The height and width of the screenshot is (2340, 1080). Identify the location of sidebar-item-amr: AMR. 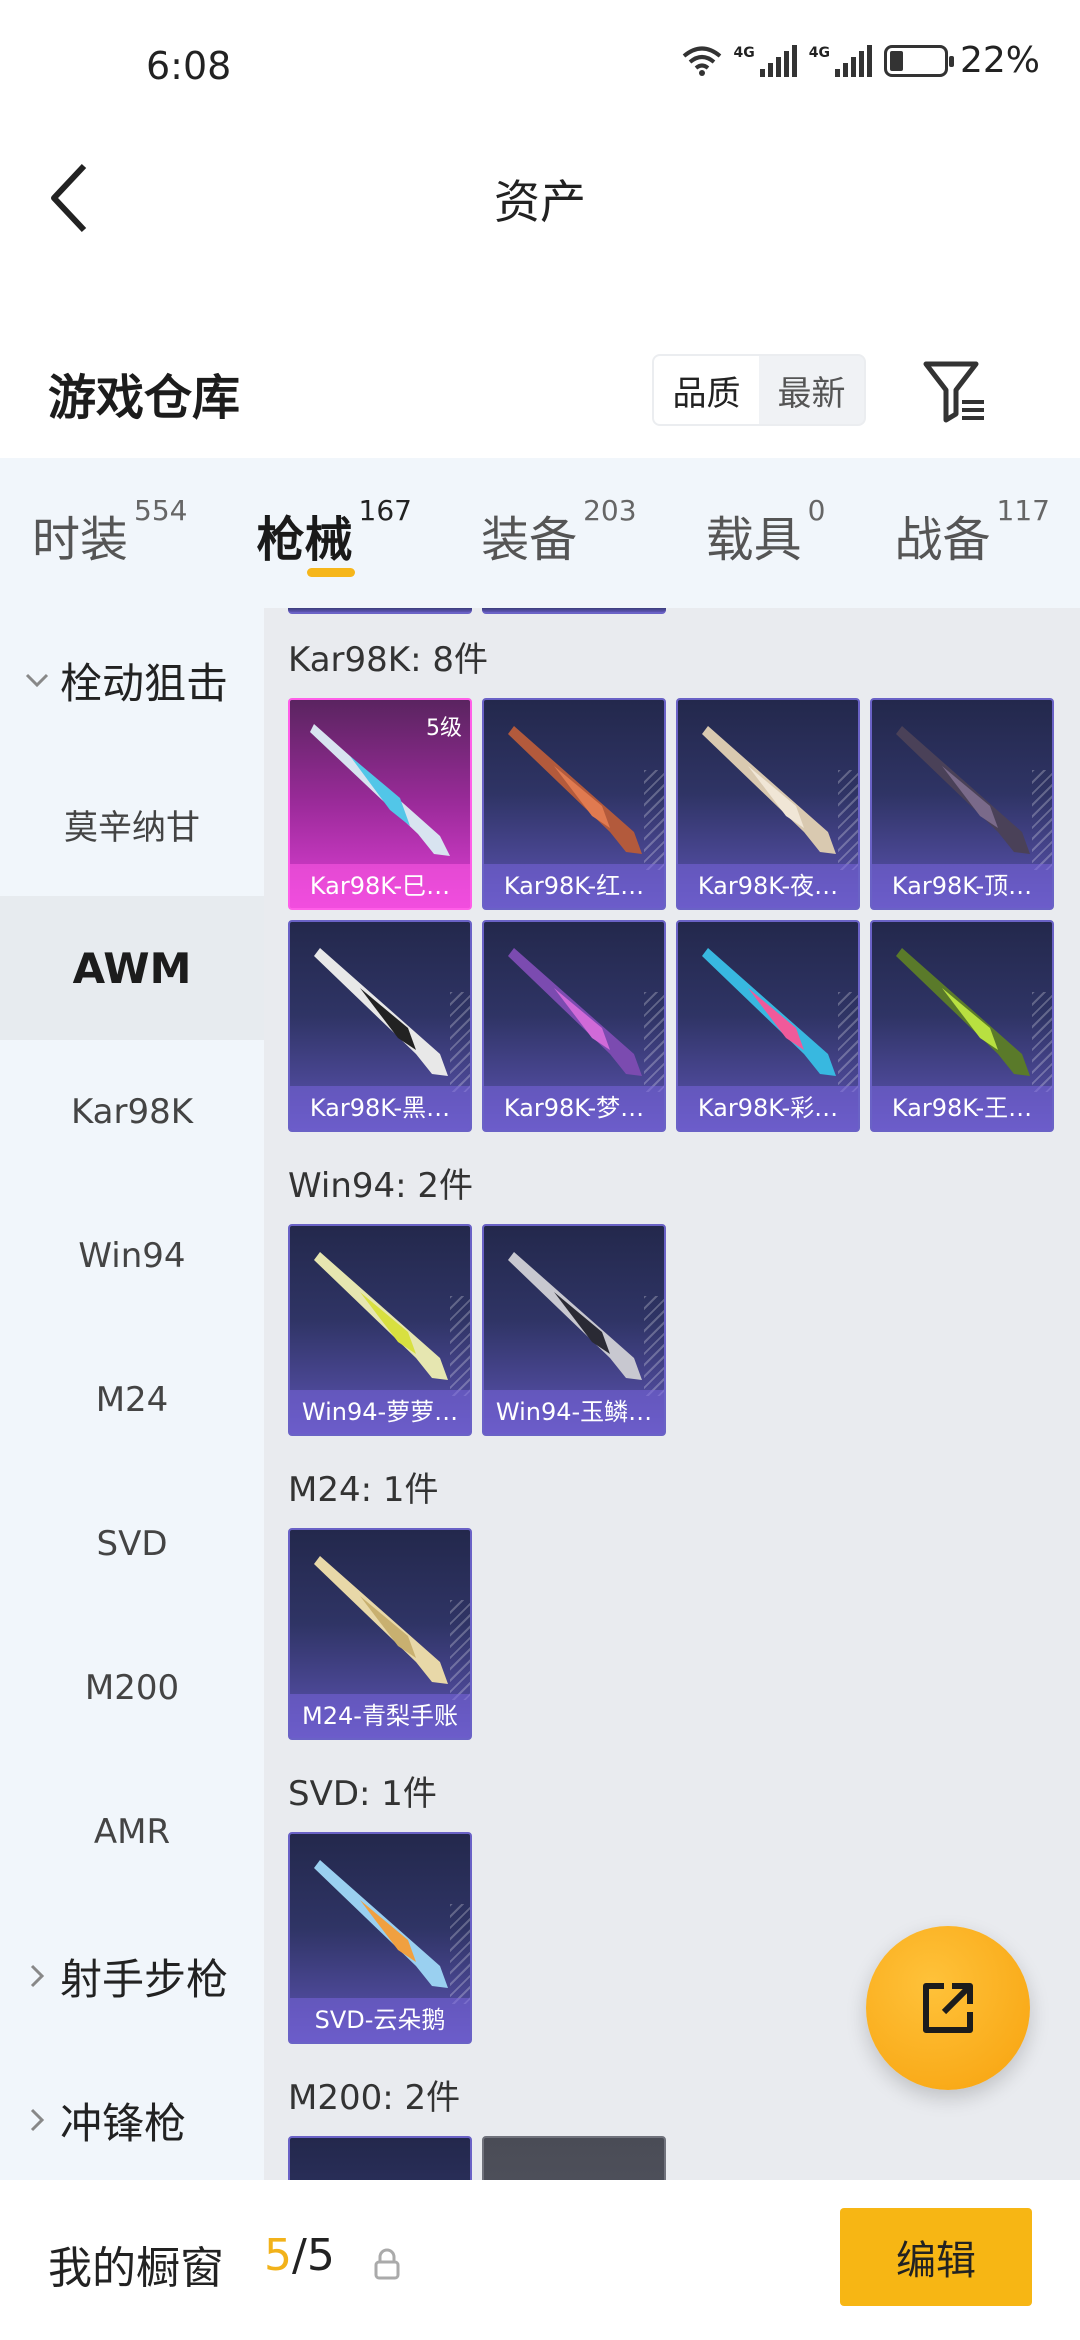
(132, 1832).